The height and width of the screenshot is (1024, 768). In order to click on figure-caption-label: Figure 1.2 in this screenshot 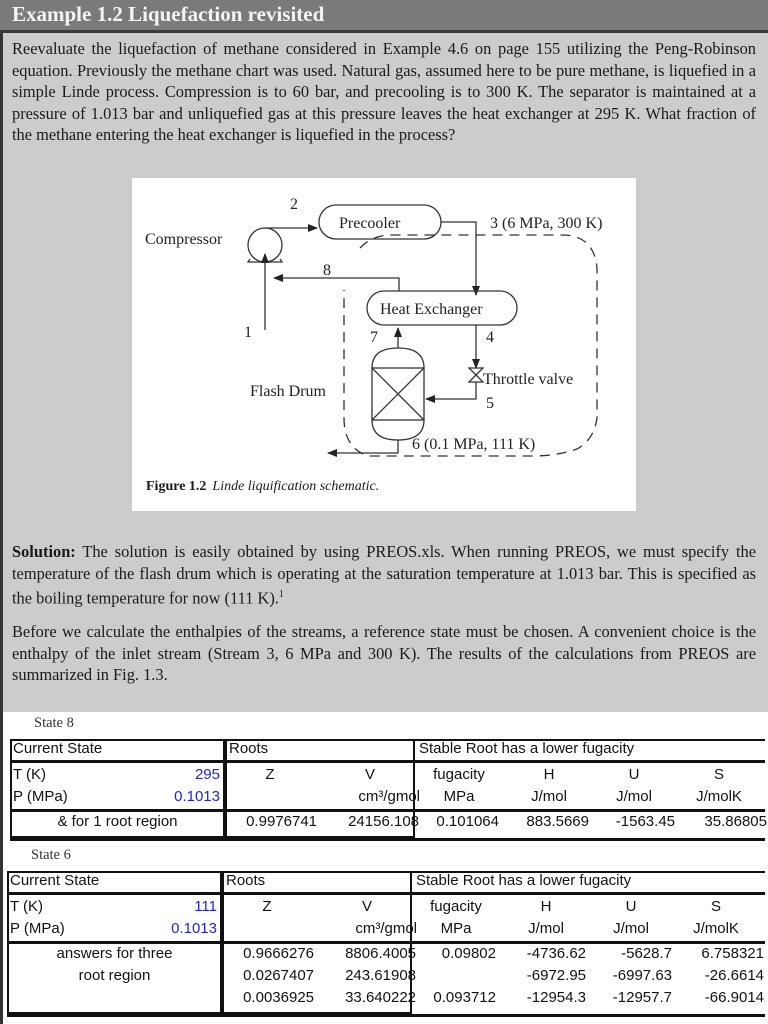, I will do `click(176, 486)`.